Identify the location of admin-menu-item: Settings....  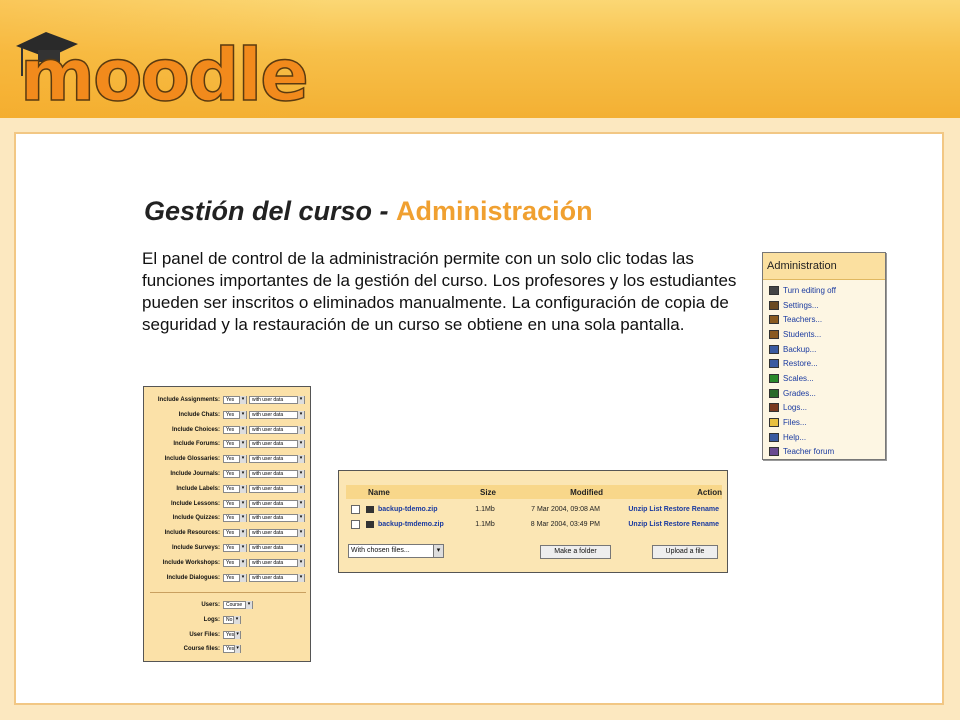
(824, 305).